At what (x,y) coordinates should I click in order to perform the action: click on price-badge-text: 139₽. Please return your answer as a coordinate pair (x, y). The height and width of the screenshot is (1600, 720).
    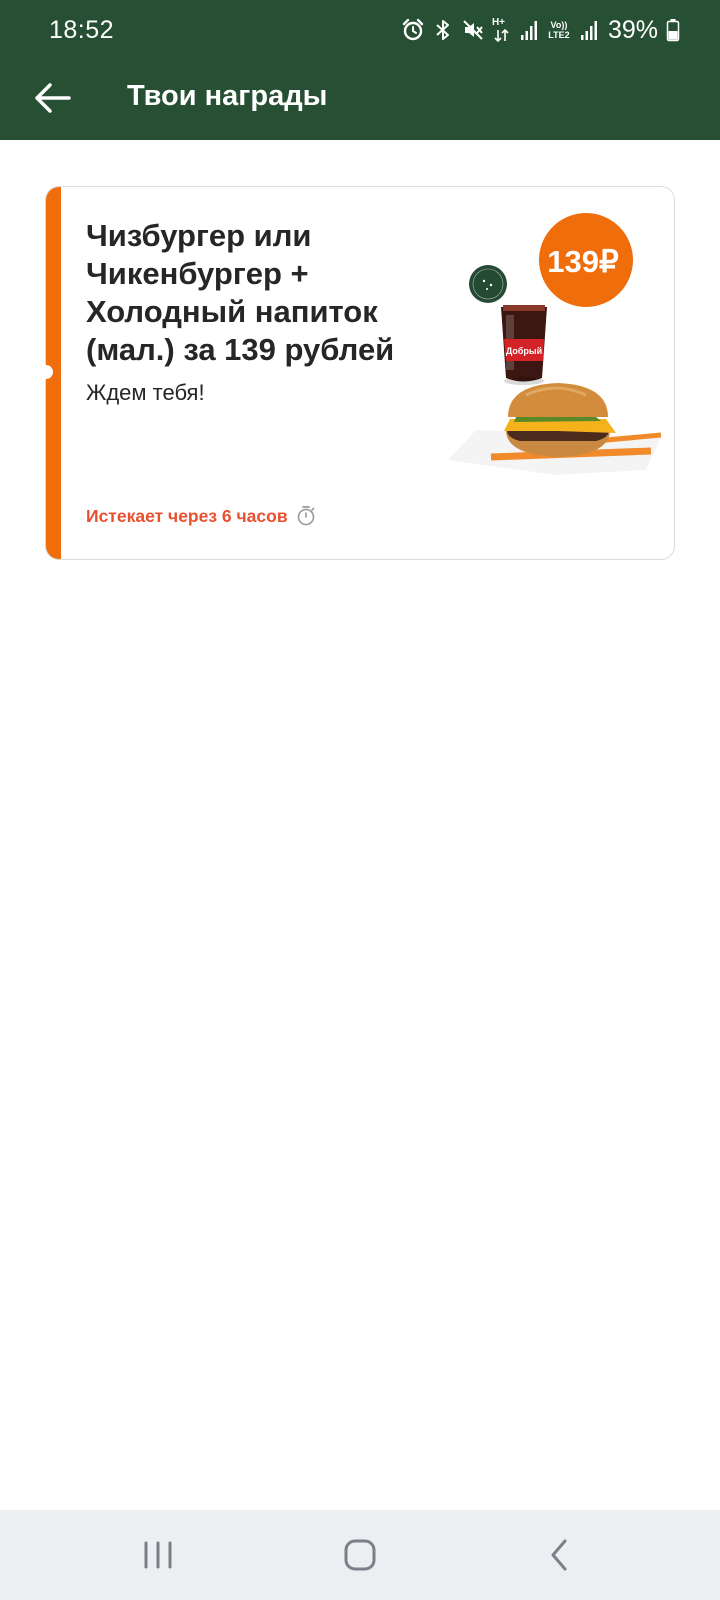
    Looking at the image, I should click on (583, 261).